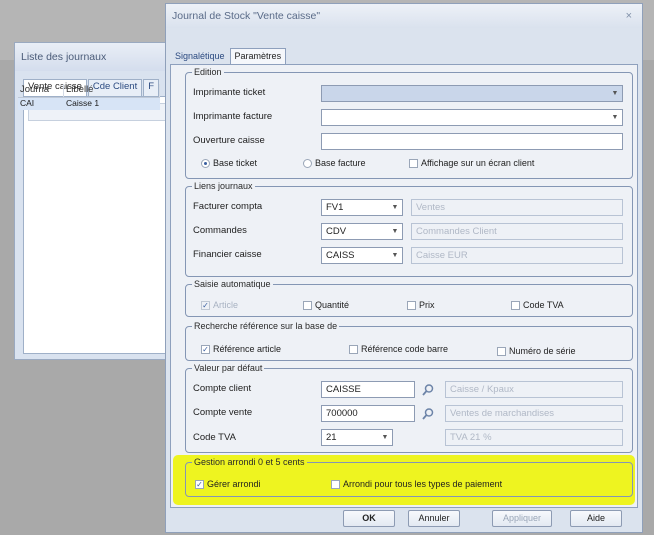 The width and height of the screenshot is (654, 535). I want to click on compte-vente-label: Compte vente, so click(223, 412).